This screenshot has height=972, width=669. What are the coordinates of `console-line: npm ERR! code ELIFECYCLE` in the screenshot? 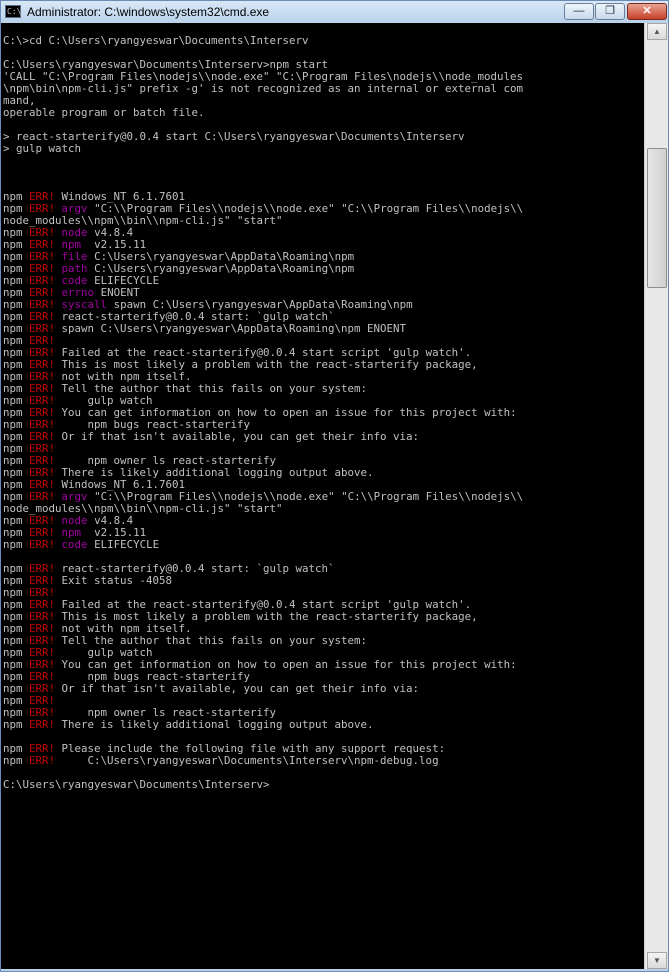 It's located at (81, 544).